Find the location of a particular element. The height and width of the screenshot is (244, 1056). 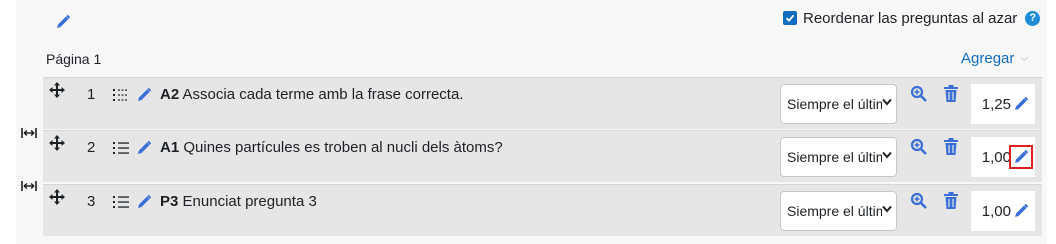

add-menu-link: Agregar ⌵ is located at coordinates (994, 58).